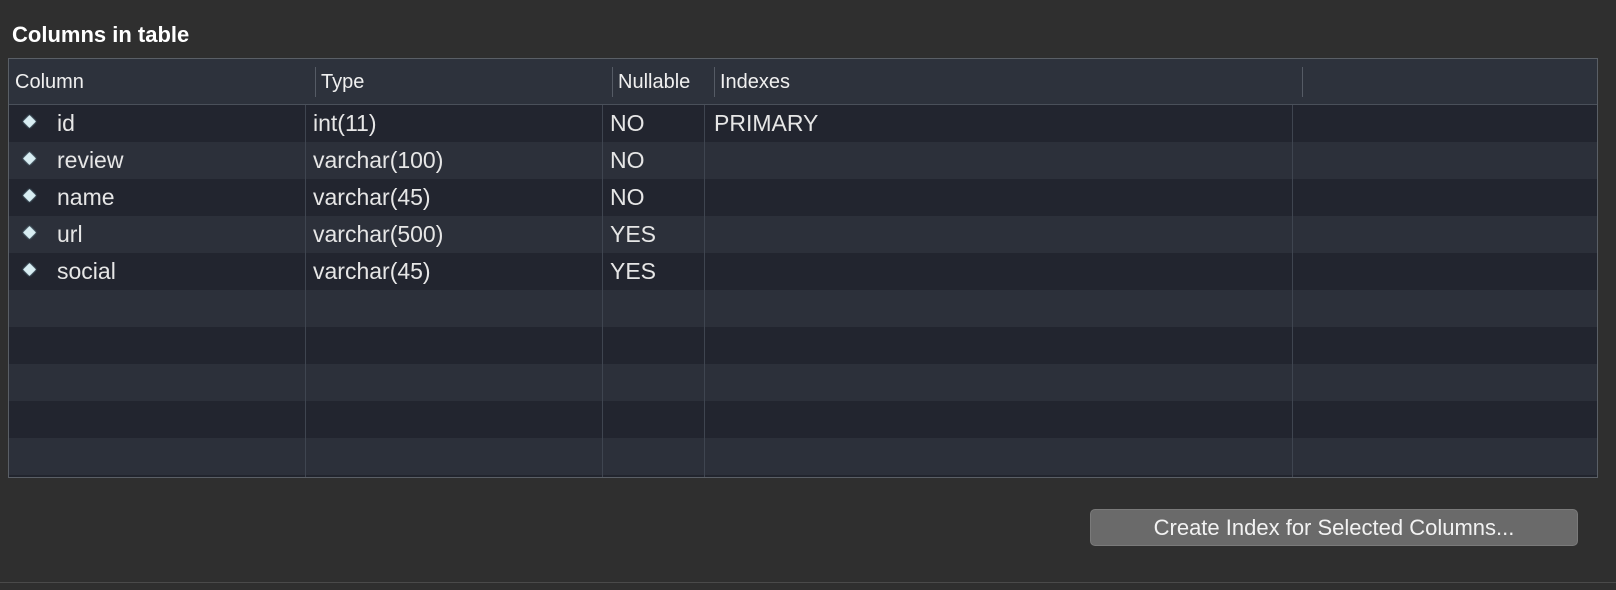  Describe the element at coordinates (803, 160) in the screenshot. I see `table-row: review varchar(100) NO` at that location.